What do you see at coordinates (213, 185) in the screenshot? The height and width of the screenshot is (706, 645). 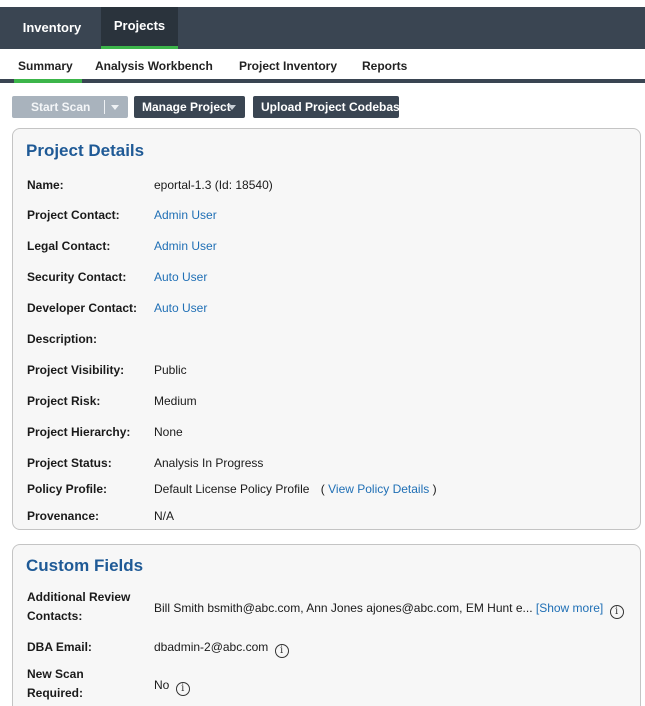 I see `project-name-value: eportal-1.3 (Id: 18540)` at bounding box center [213, 185].